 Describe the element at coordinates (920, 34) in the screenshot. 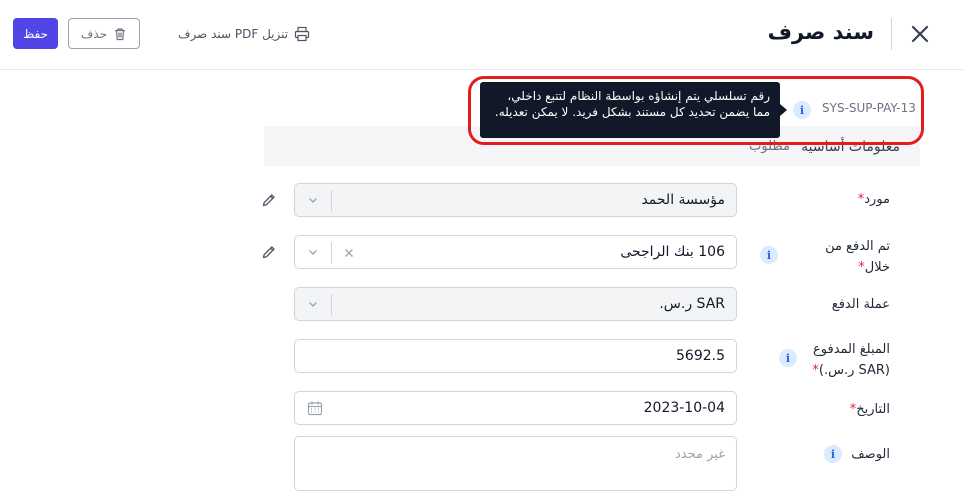

I see `close-icon` at that location.